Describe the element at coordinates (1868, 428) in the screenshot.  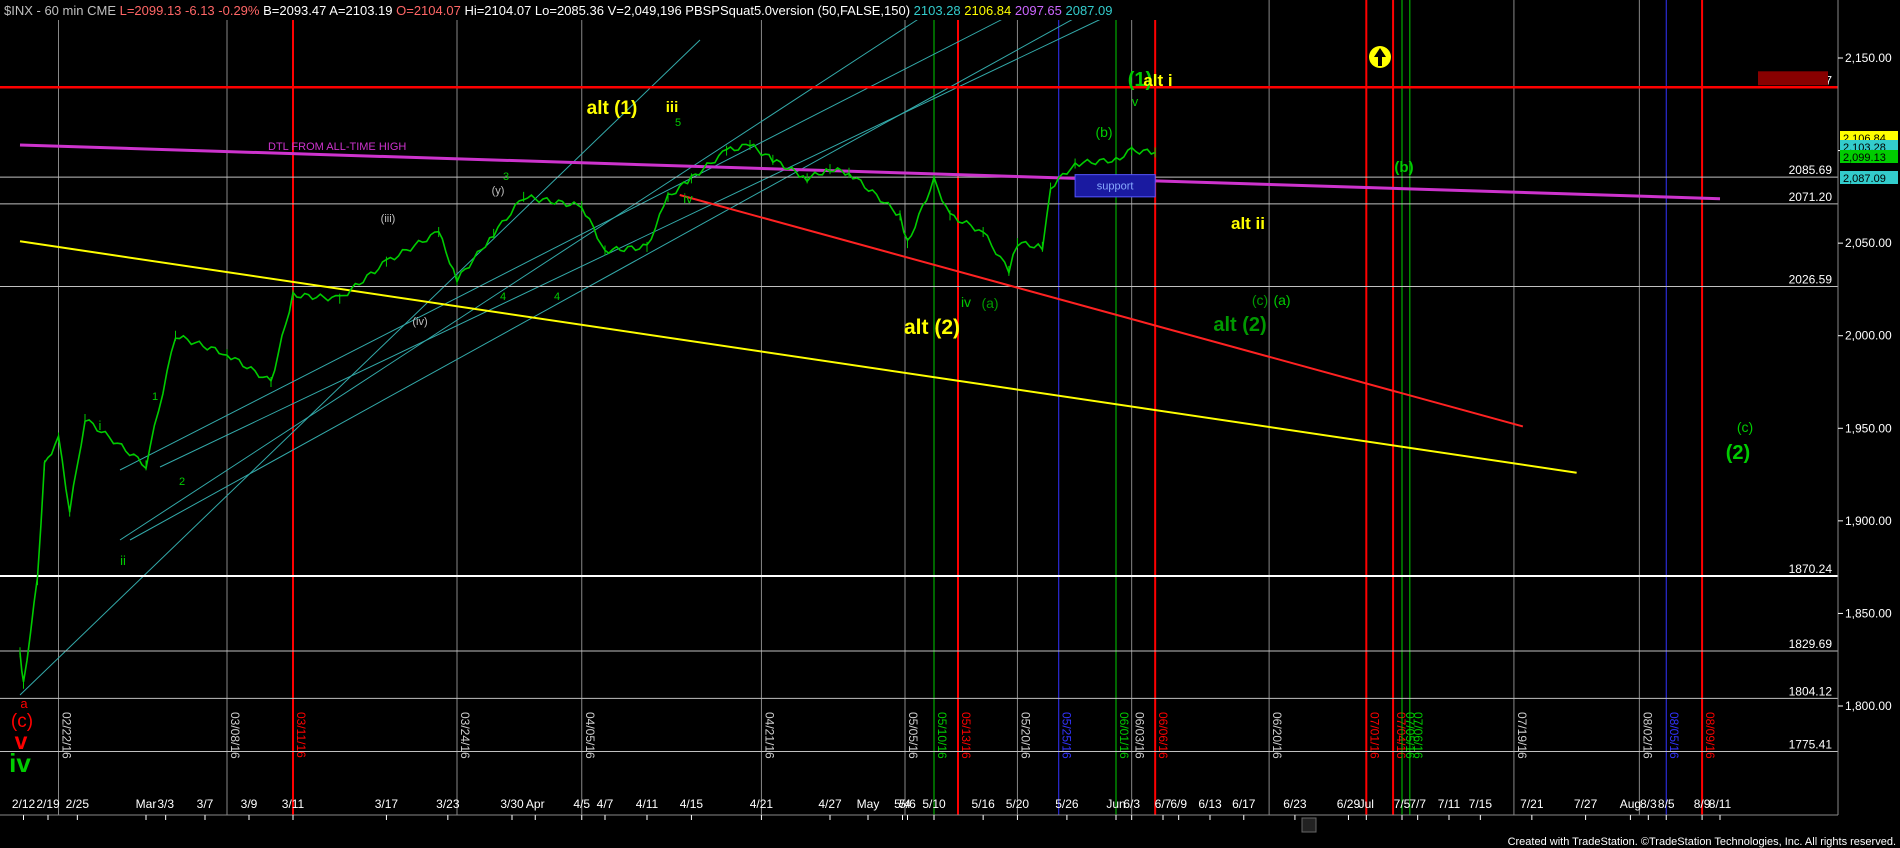
I see `y-tick-label: 1,950.00` at that location.